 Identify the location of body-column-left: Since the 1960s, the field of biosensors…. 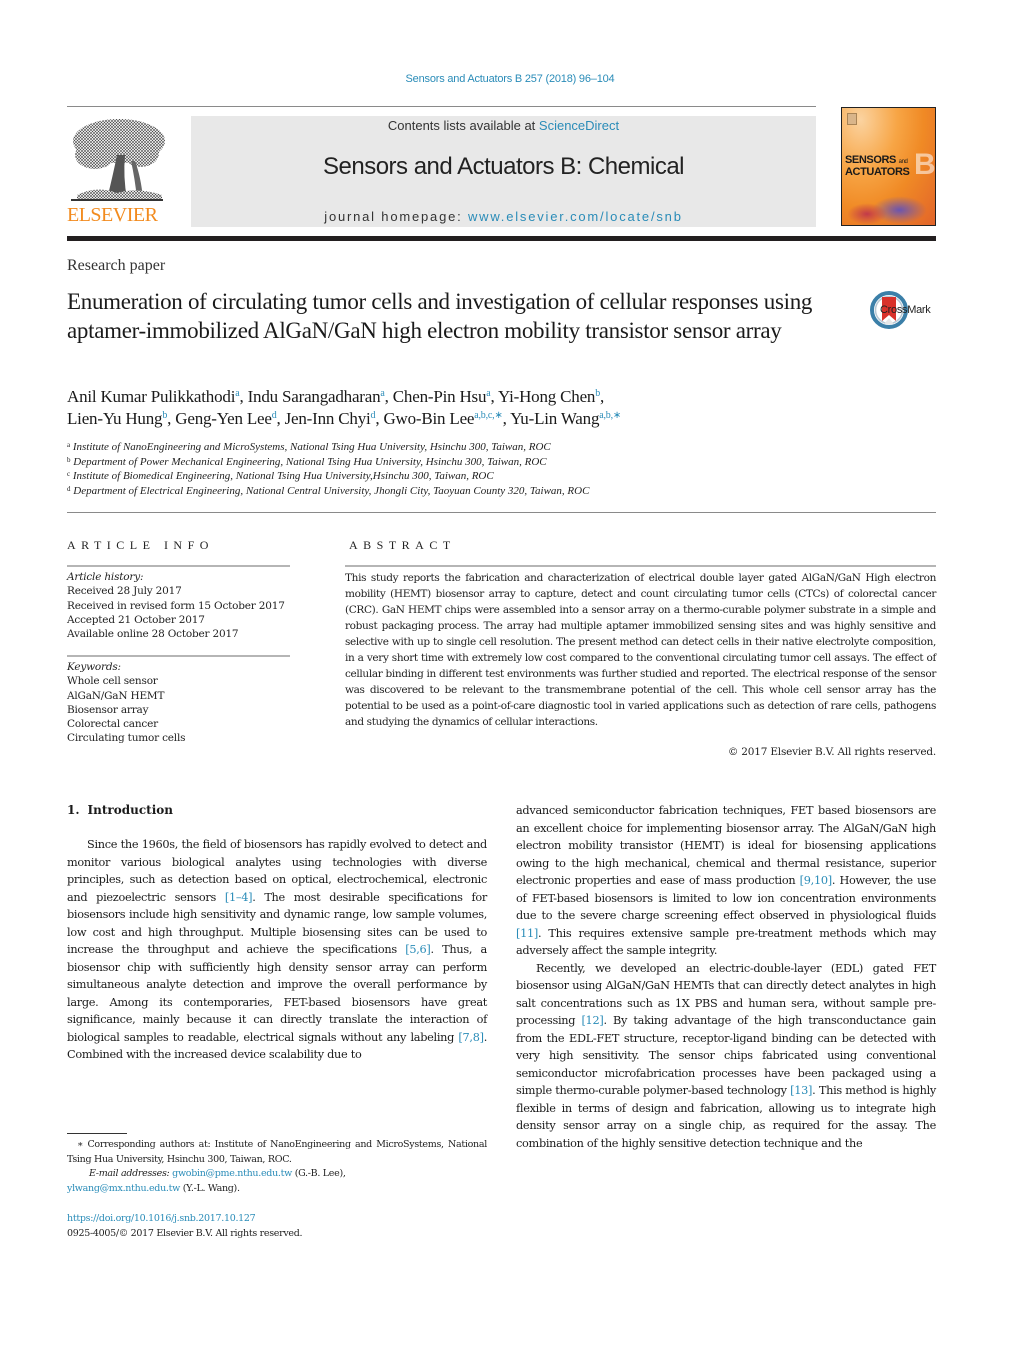
(277, 950).